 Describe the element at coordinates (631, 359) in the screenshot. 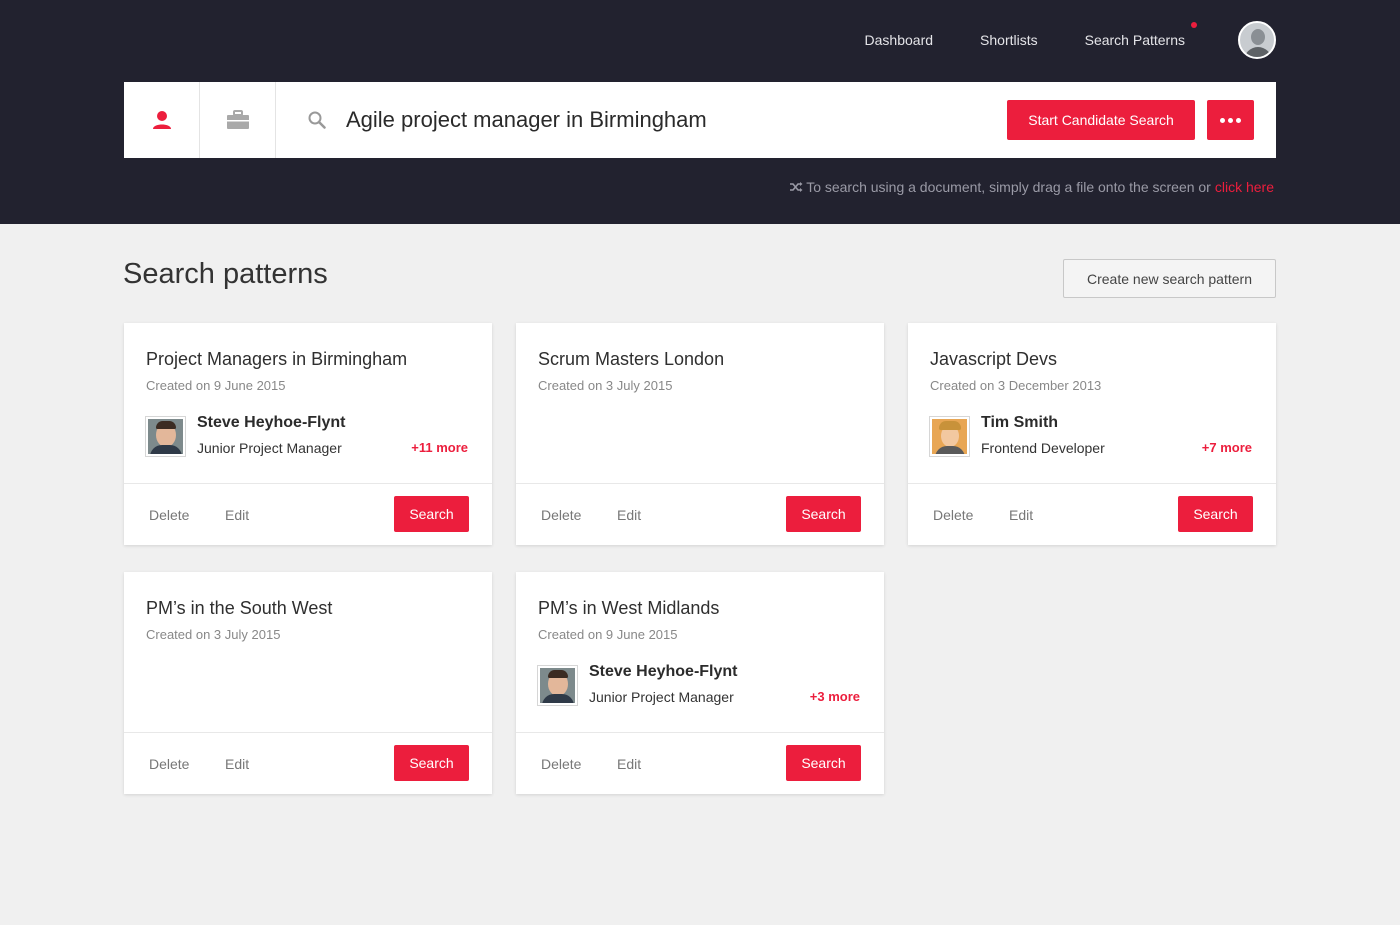

I see `card-title: Scrum Masters London` at that location.